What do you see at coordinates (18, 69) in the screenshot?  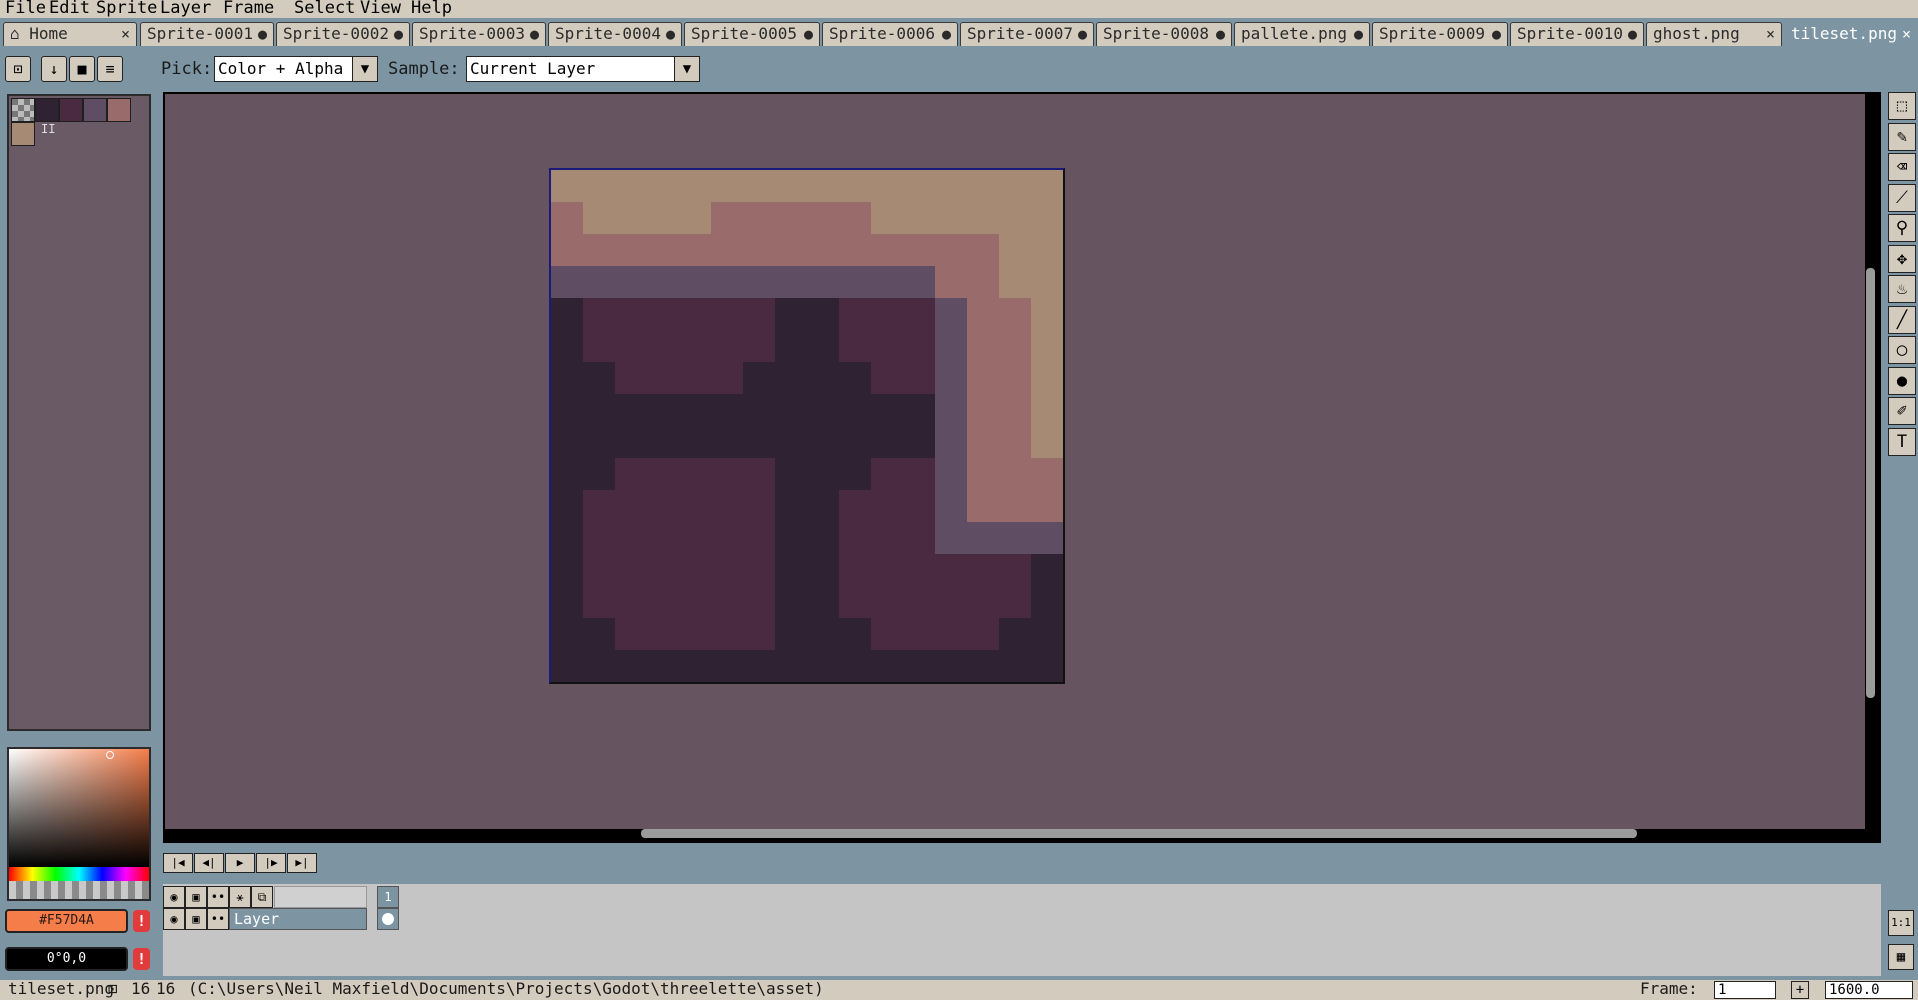 I see `lock-icon: ⊡` at bounding box center [18, 69].